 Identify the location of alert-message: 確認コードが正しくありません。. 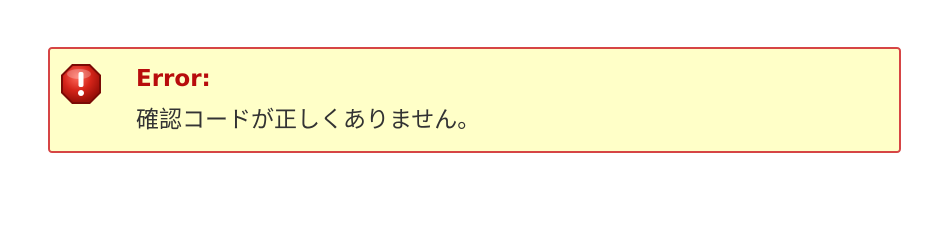
(308, 120).